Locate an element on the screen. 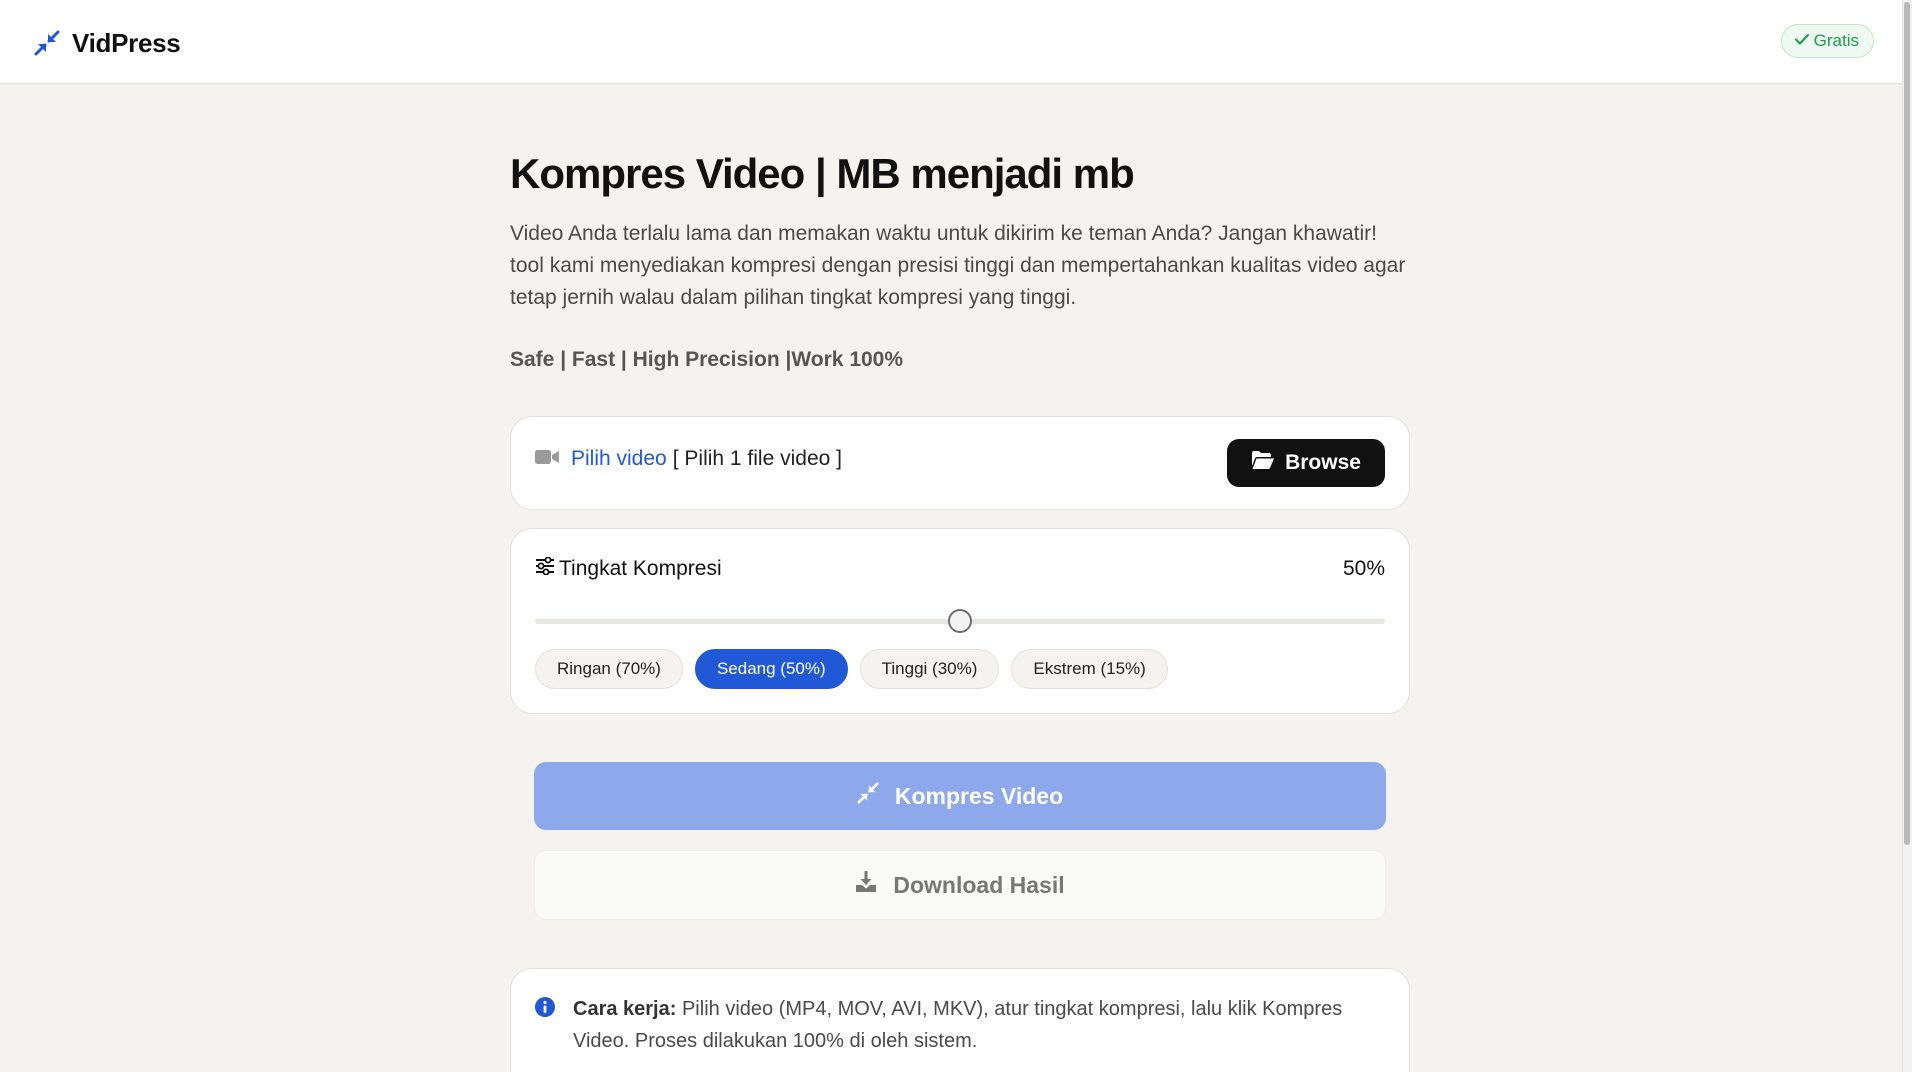 Image resolution: width=1912 pixels, height=1072 pixels. browse-button: Browse is located at coordinates (1306, 463).